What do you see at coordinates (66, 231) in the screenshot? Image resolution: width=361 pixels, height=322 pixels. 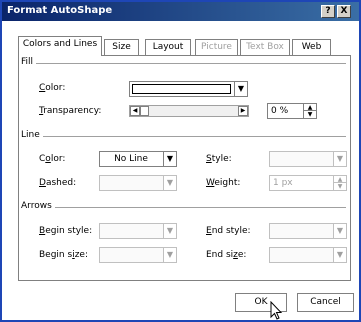 I see `begin-style-label: Begin style:` at bounding box center [66, 231].